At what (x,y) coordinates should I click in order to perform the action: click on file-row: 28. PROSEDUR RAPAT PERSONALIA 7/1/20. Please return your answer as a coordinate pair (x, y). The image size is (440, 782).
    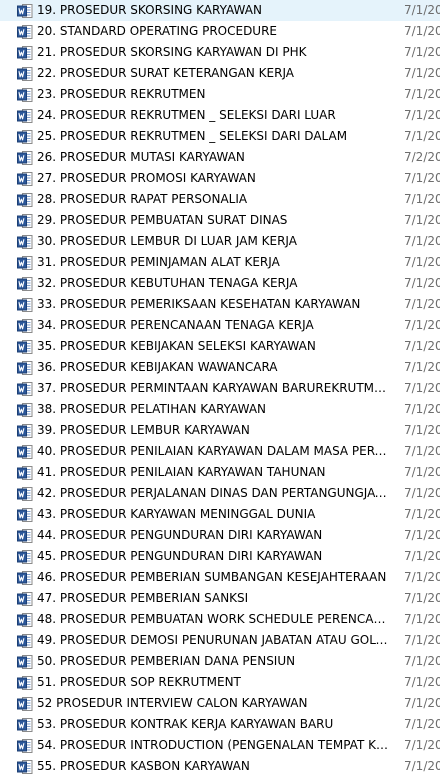
    Looking at the image, I should click on (220, 199).